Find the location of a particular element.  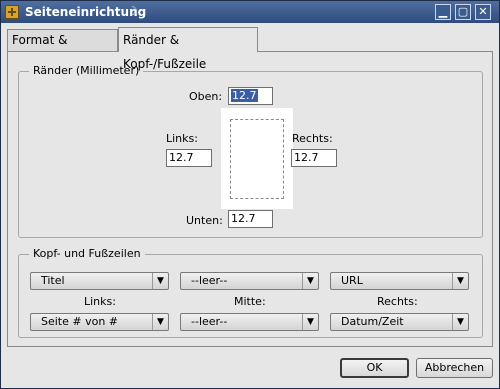

ok-button: OK is located at coordinates (374, 368).